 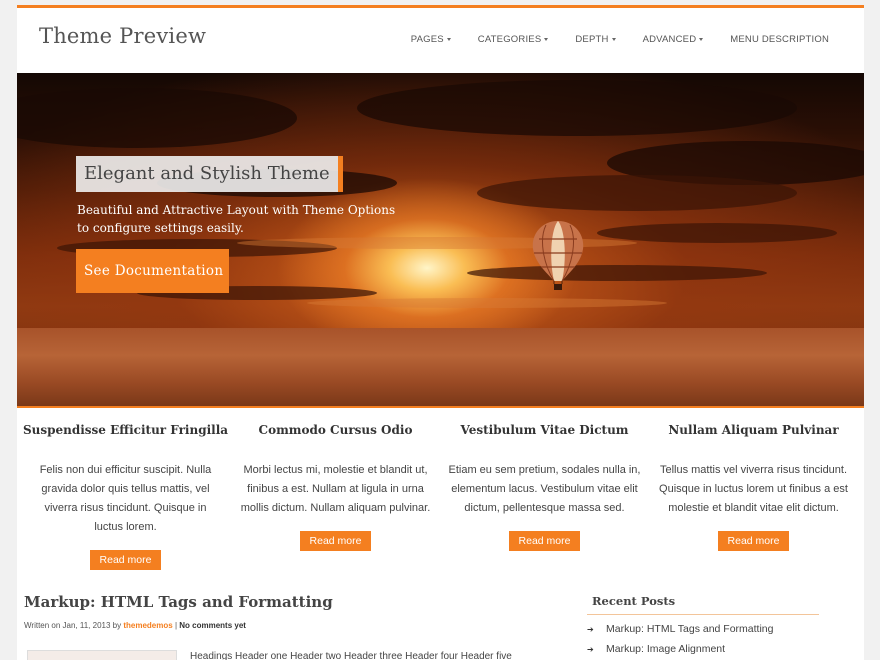 I want to click on nav-item-depth: DEPTH, so click(x=595, y=39).